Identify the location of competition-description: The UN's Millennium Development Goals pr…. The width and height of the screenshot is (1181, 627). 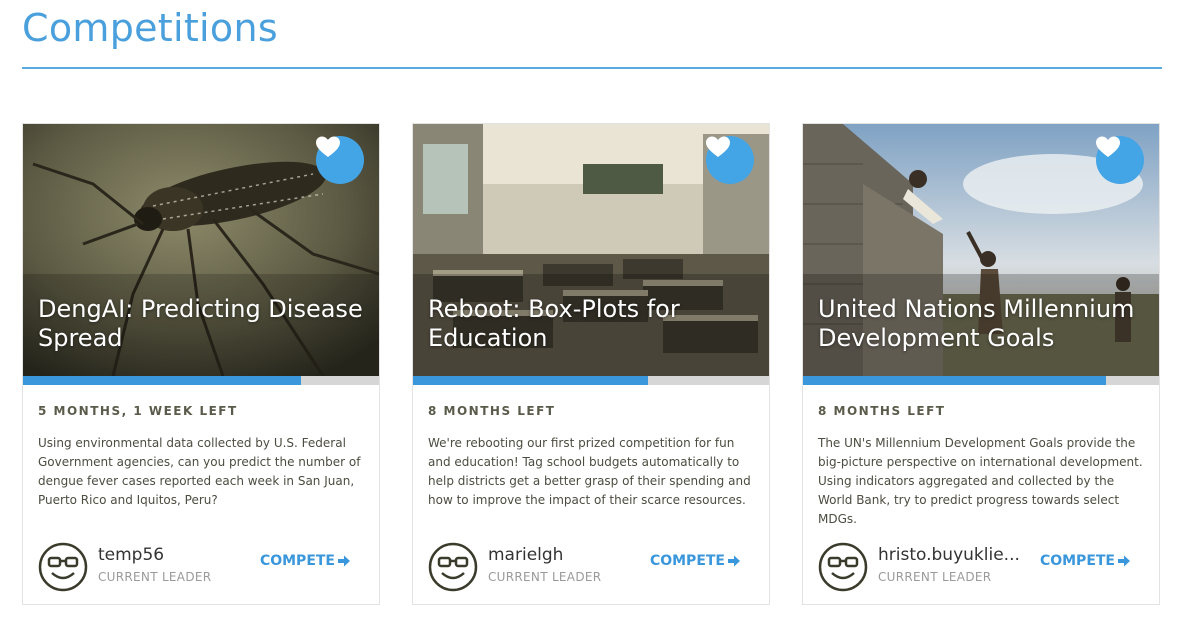
(980, 481).